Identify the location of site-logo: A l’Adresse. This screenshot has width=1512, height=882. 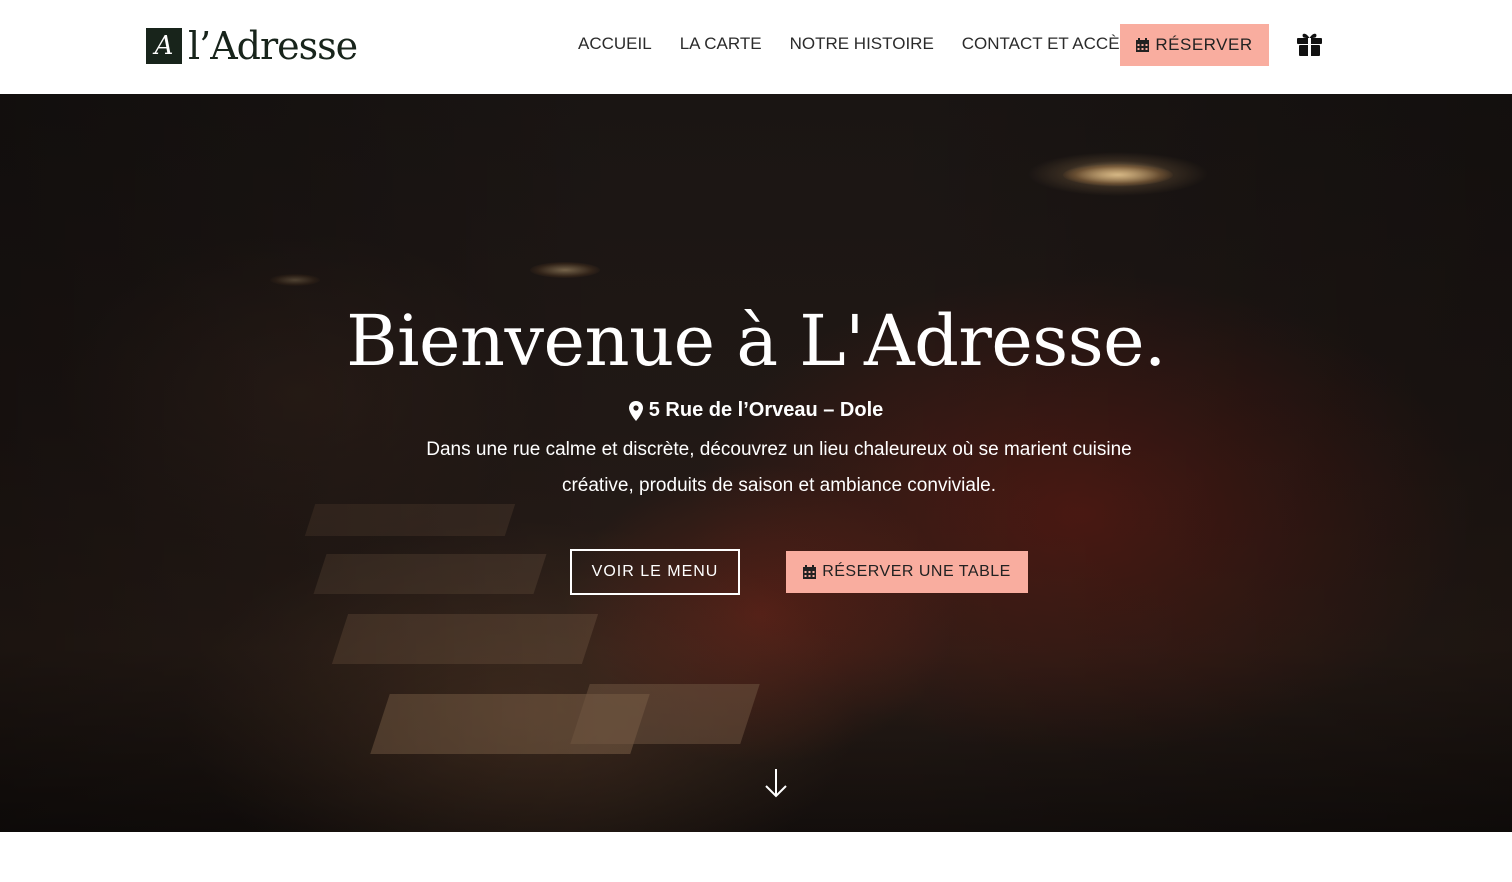
(252, 46).